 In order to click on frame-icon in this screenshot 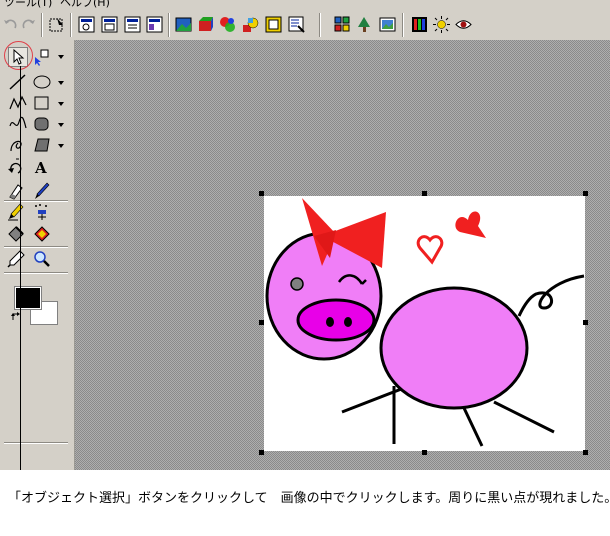, I will do `click(273, 24)`.